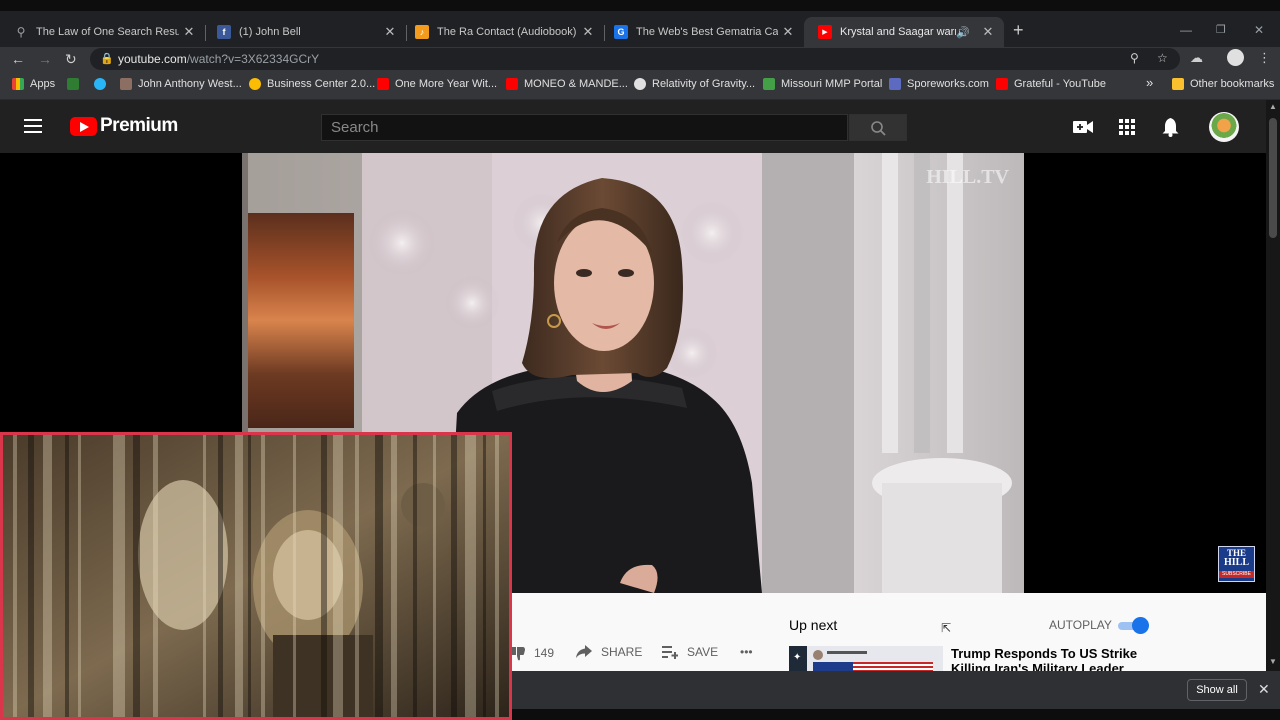  Describe the element at coordinates (1273, 661) in the screenshot. I see `scroll-down-icon: ▼` at that location.